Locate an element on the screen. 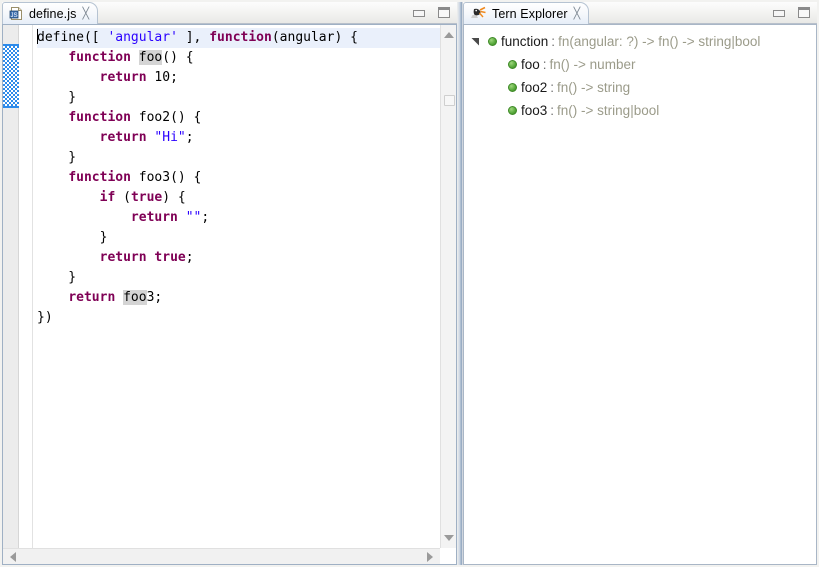 Image resolution: width=819 pixels, height=567 pixels. scroll-up-arrow-icon is located at coordinates (449, 35).